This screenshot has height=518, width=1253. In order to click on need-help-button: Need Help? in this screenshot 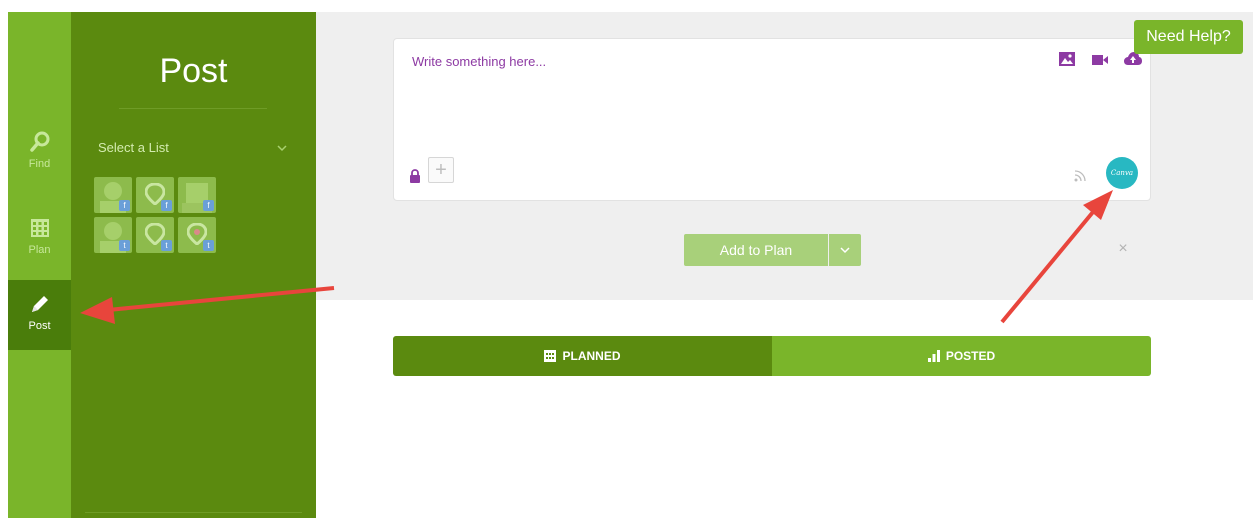, I will do `click(1188, 37)`.